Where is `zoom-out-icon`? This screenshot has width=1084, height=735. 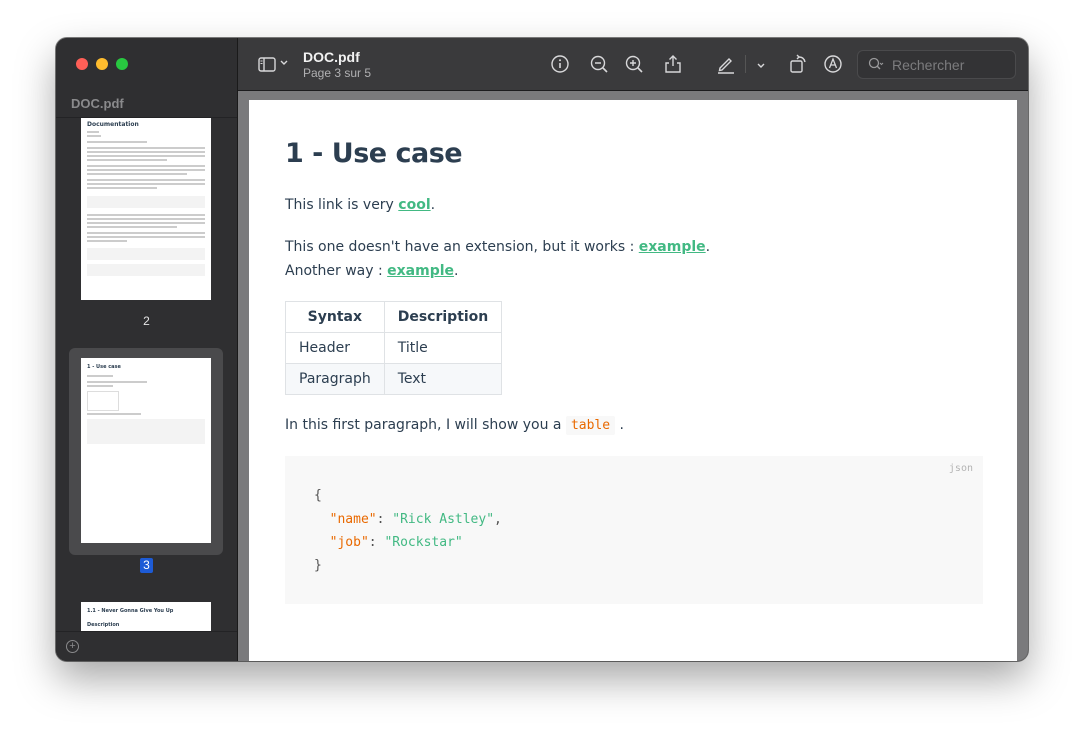 zoom-out-icon is located at coordinates (599, 64).